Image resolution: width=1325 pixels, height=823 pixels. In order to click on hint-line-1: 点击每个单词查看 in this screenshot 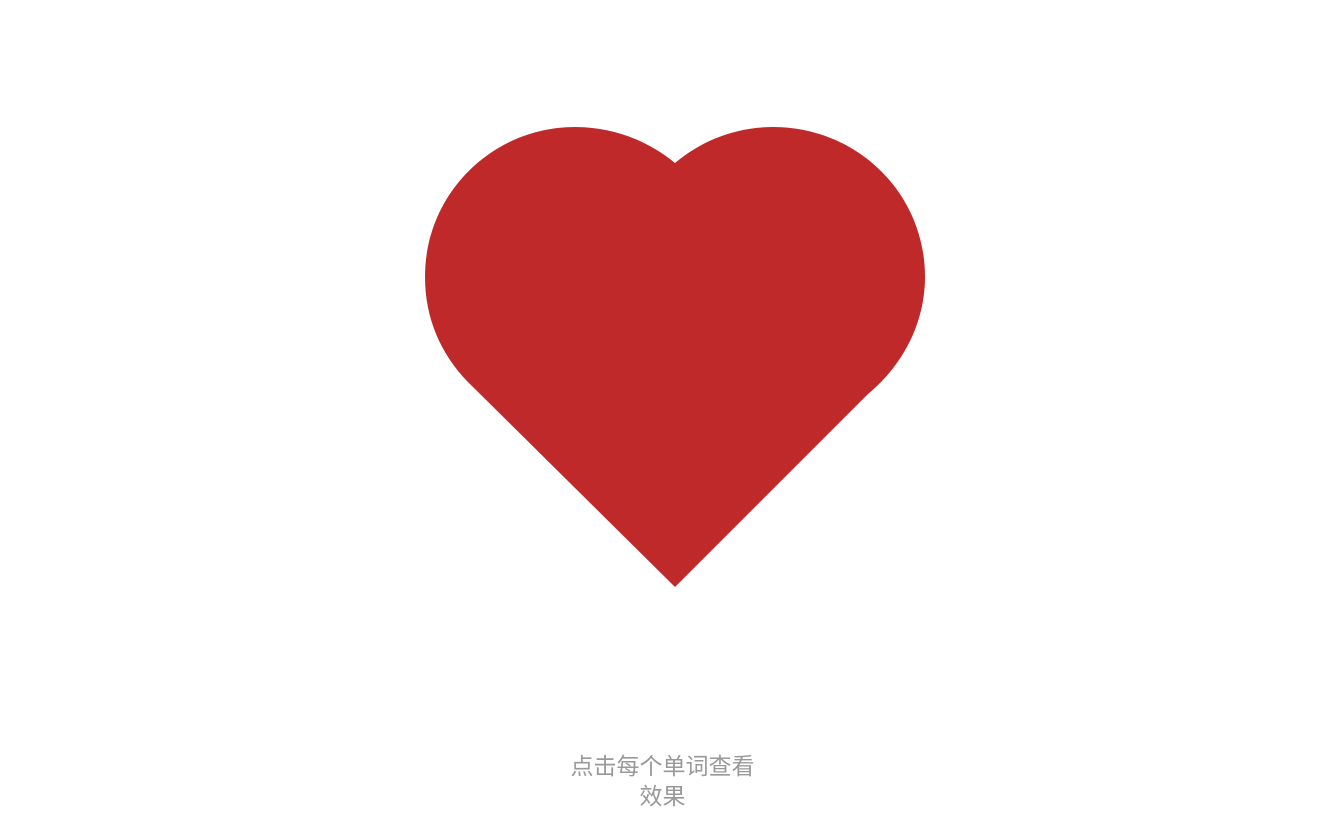, I will do `click(662, 767)`.